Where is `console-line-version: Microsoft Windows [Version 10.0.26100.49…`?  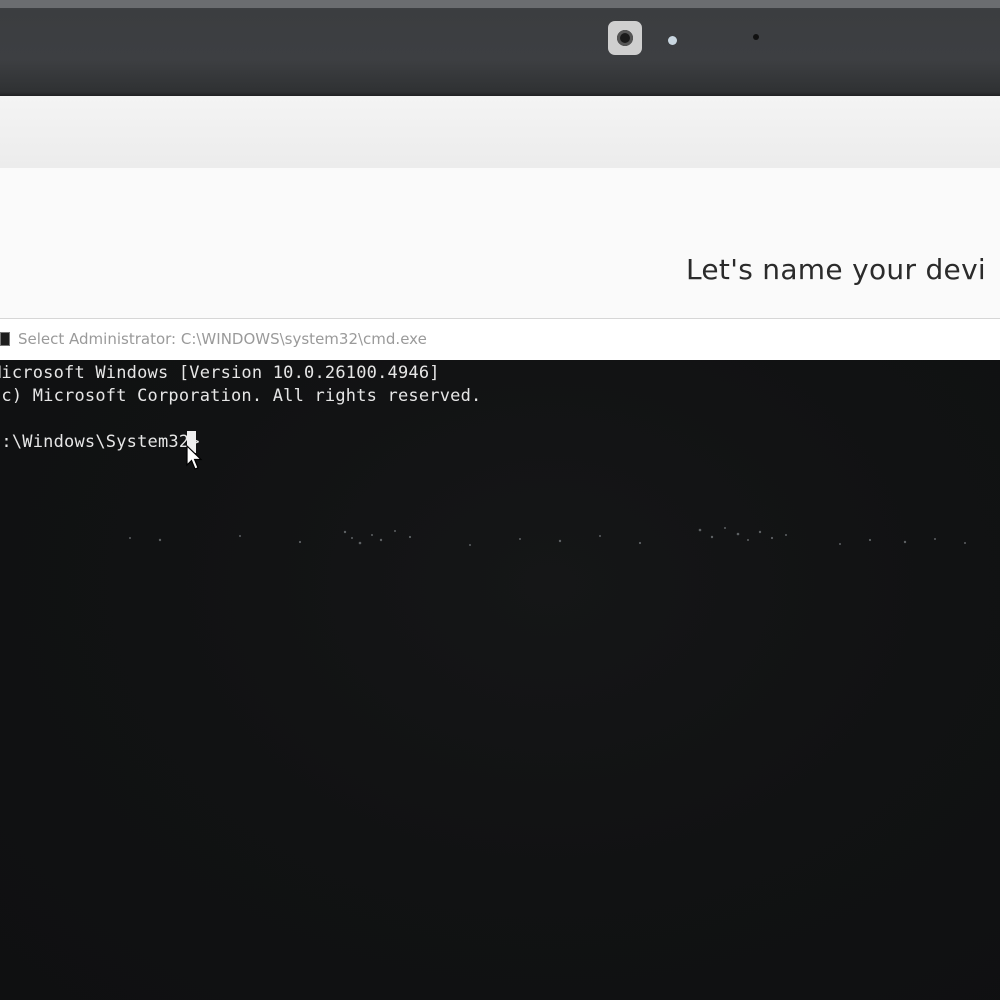
console-line-version: Microsoft Windows [Version 10.0.26100.49… is located at coordinates (220, 373).